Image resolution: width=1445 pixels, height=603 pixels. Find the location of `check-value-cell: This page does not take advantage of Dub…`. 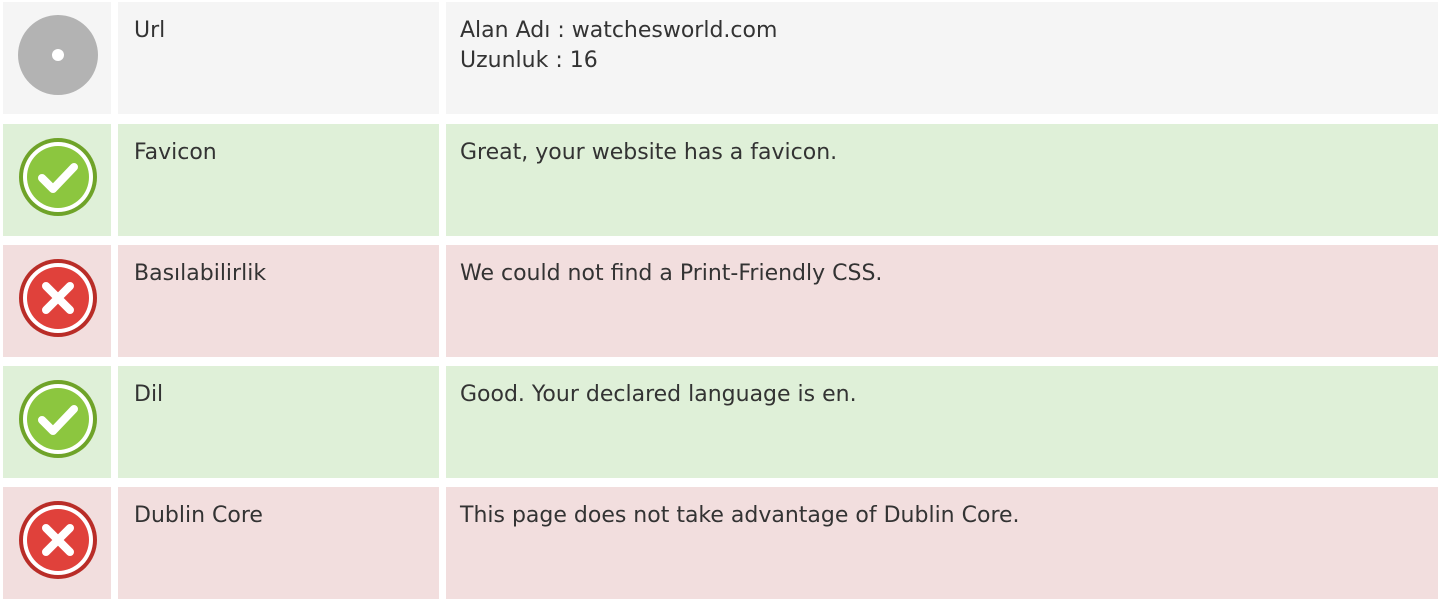

check-value-cell: This page does not take advantage of Dub… is located at coordinates (942, 543).